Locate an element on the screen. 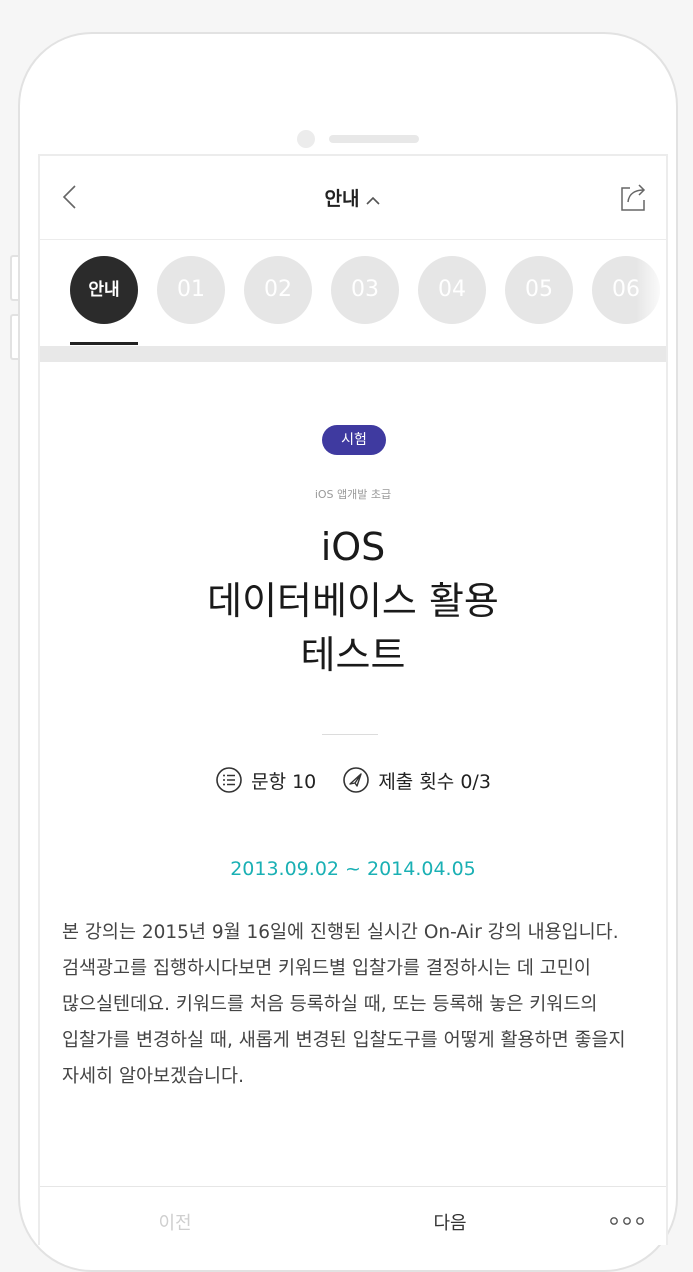  tab-05: 05 is located at coordinates (539, 290).